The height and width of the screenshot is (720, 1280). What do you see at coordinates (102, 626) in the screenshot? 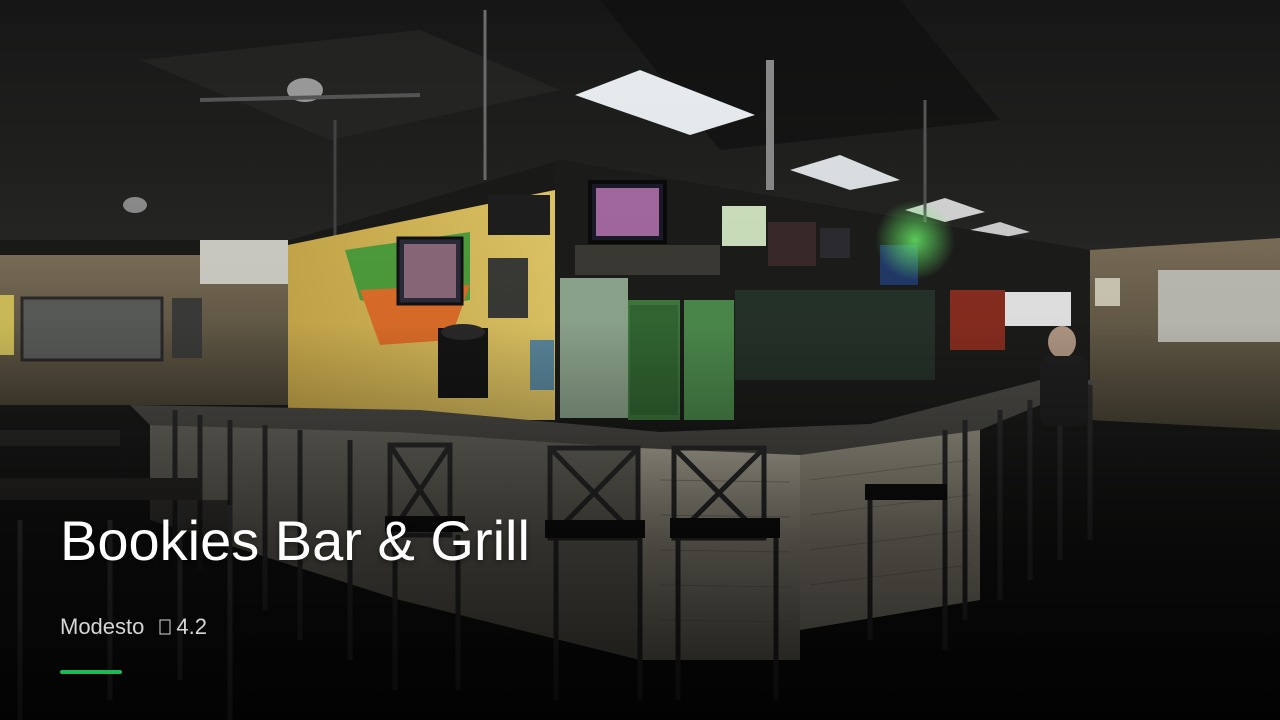
I see `venue-city: Modesto` at bounding box center [102, 626].